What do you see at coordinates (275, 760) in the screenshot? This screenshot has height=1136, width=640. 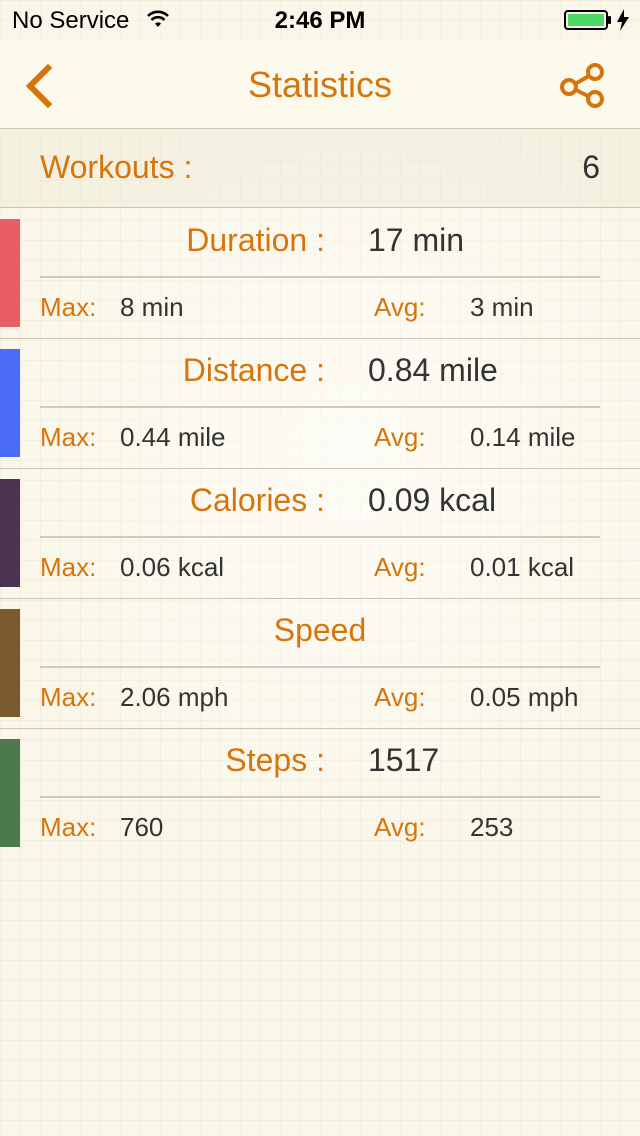 I see `steps-label: Steps :` at bounding box center [275, 760].